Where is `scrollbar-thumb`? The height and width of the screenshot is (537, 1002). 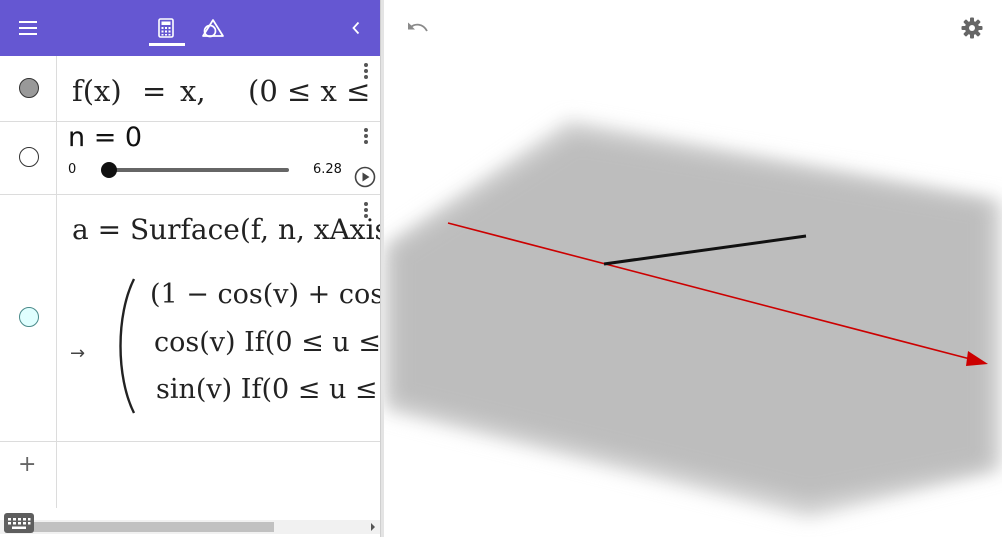
scrollbar-thumb is located at coordinates (151, 527).